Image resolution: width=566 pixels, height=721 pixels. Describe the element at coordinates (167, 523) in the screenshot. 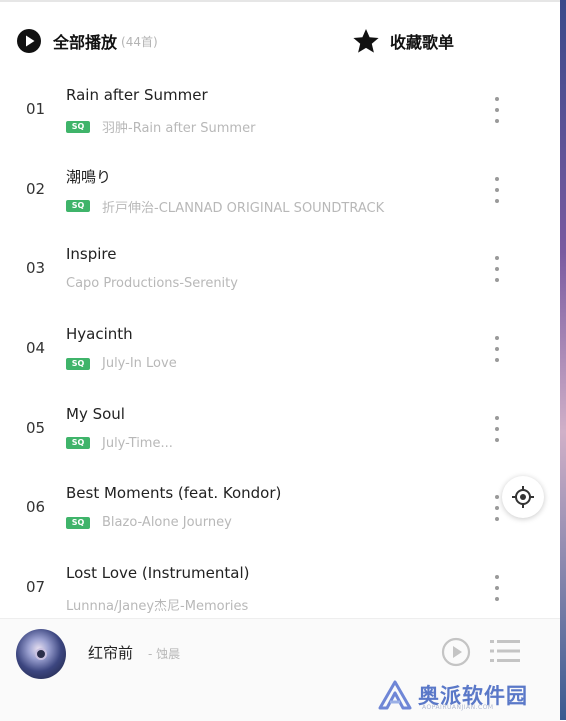

I see `song-artist: Blazo-Alone Journey` at that location.